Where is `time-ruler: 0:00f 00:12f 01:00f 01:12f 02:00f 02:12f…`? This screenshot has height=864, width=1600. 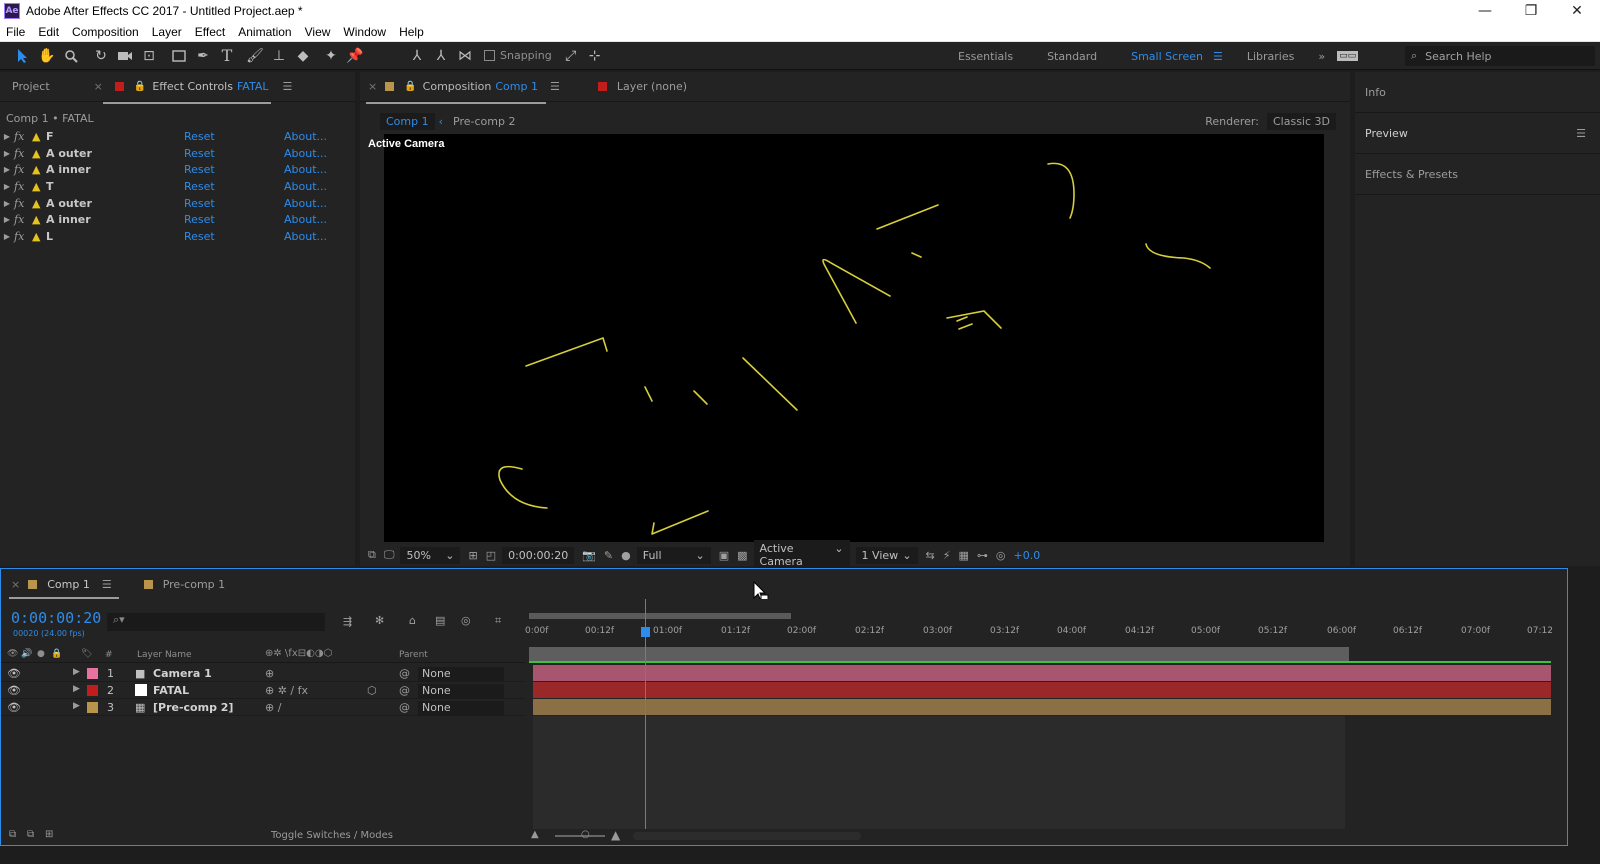
time-ruler: 0:00f 00:12f 01:00f 01:12f 02:00f 02:12f… is located at coordinates (1046, 629).